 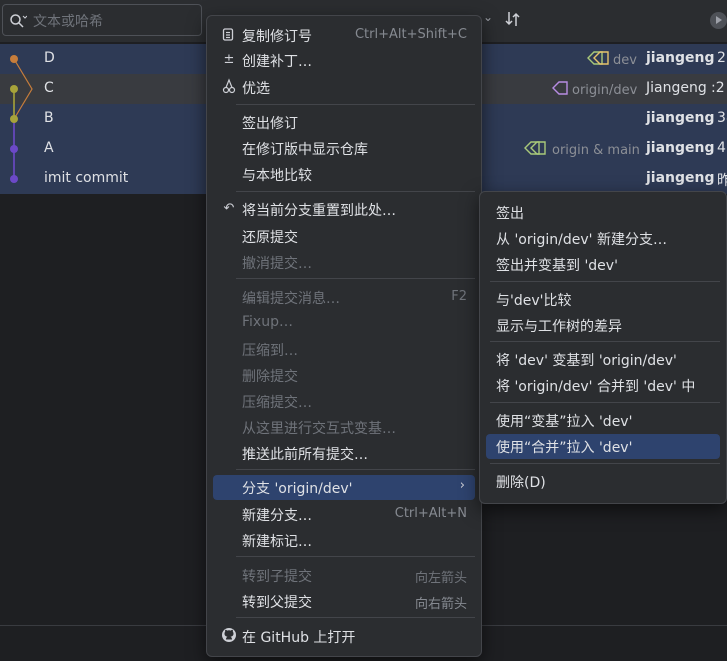 I want to click on submenu-checkout-and-rebase: 签出并变基到 'dev', so click(x=603, y=264).